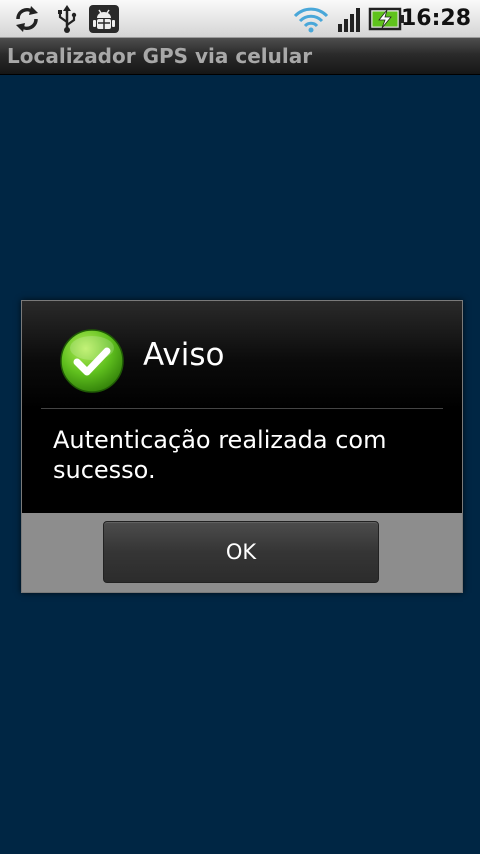 This screenshot has width=480, height=854. What do you see at coordinates (220, 455) in the screenshot?
I see `dialog-message: Autenticação realizada com sucesso.` at bounding box center [220, 455].